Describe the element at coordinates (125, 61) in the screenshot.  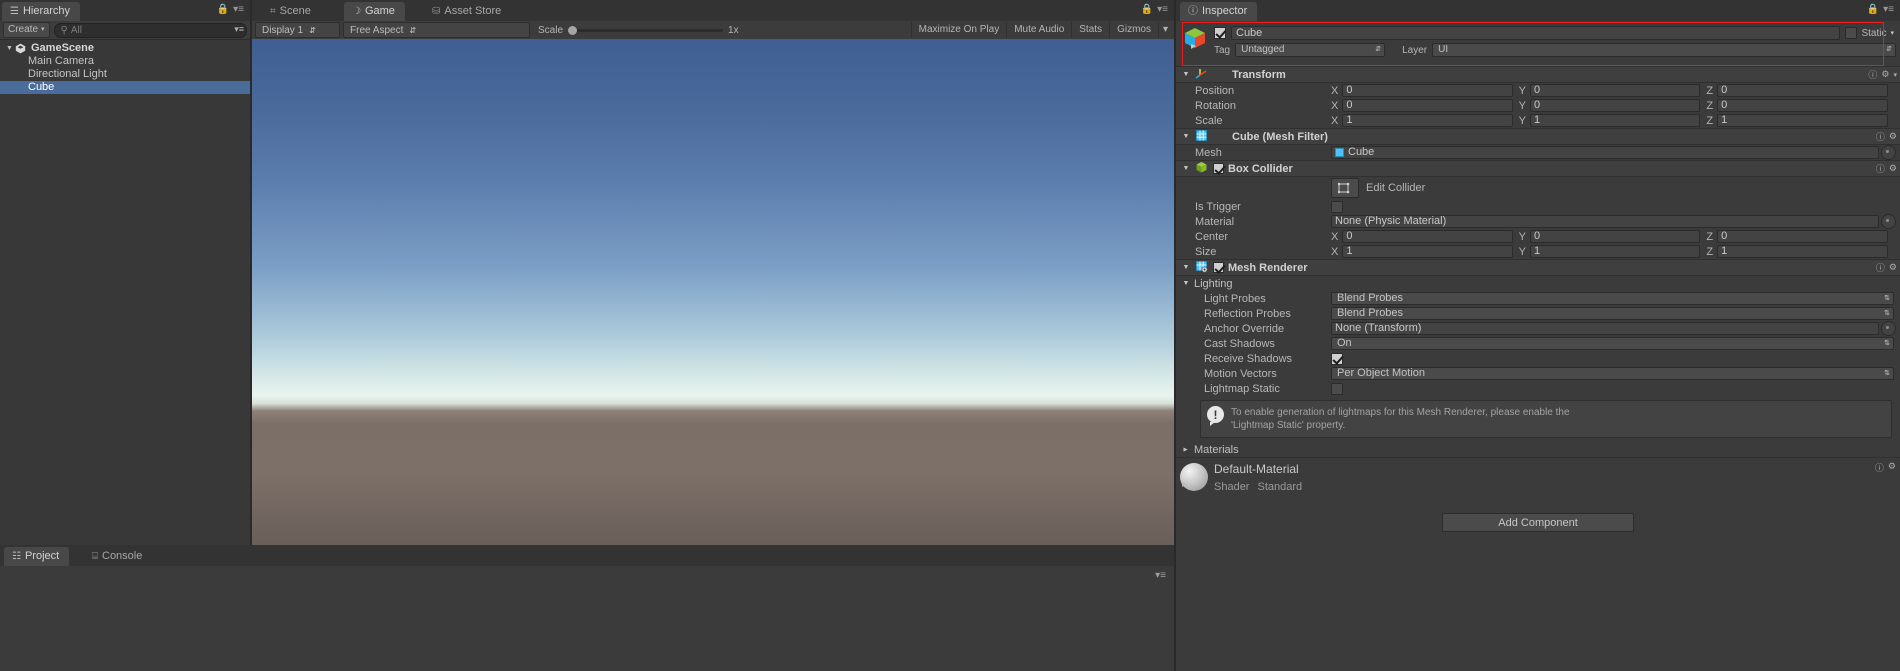
I see `hierarchy-item-main-camera: Main Camera` at that location.